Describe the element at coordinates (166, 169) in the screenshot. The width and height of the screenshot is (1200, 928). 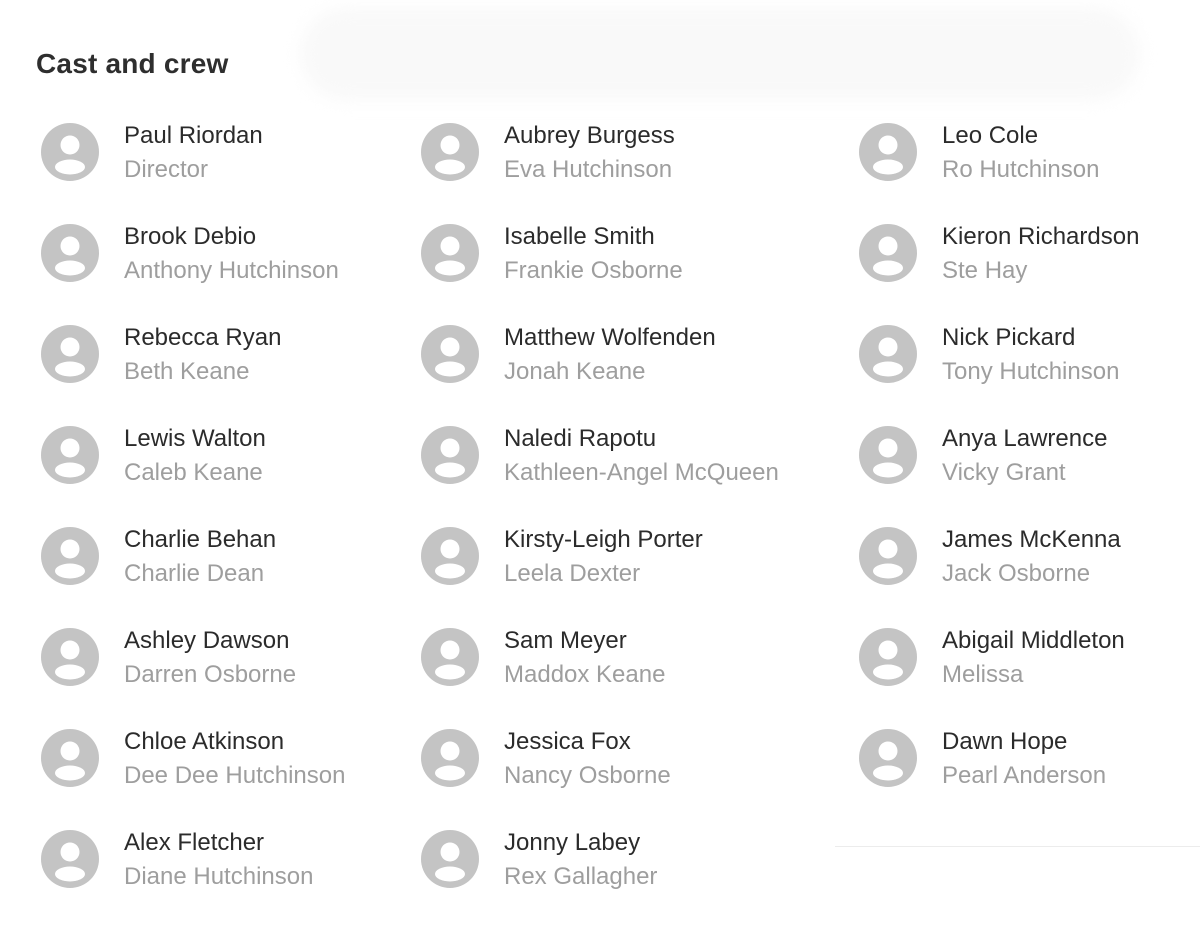
I see `cast-member-role: Director` at that location.